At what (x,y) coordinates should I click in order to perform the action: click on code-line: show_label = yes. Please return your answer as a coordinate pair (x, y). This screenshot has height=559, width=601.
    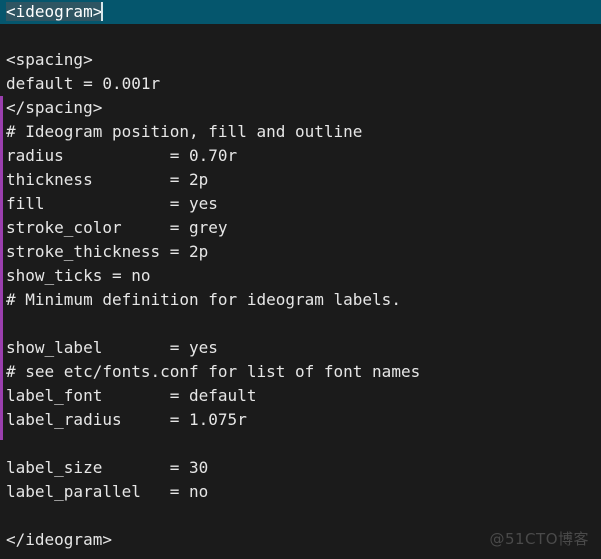
    Looking at the image, I should click on (300, 348).